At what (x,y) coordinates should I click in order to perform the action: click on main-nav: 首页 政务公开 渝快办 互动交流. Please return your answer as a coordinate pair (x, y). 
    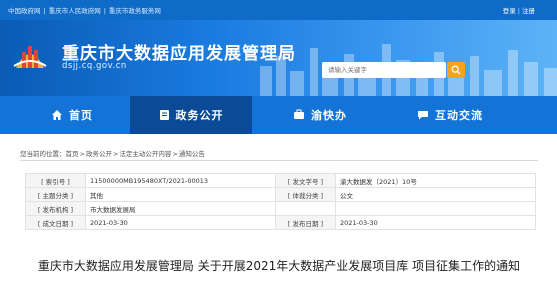
    Looking at the image, I should click on (278, 115).